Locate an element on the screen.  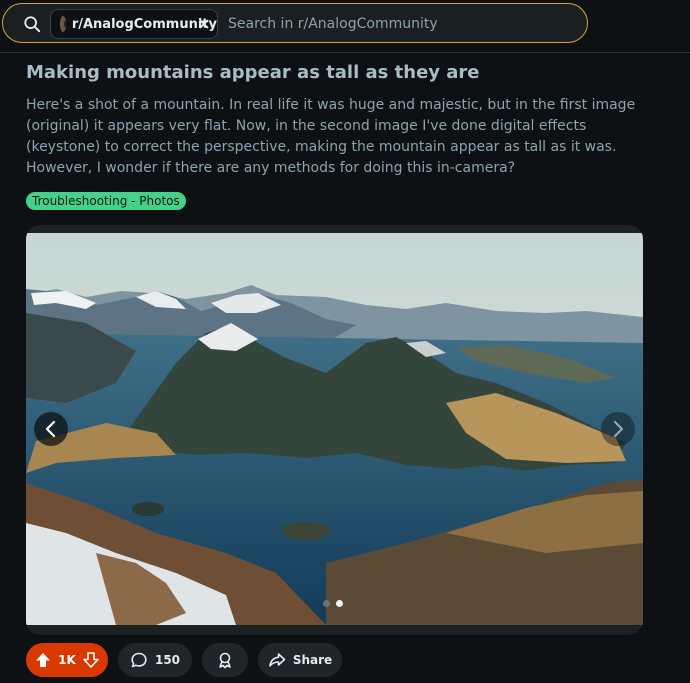
share-button: Share is located at coordinates (300, 660).